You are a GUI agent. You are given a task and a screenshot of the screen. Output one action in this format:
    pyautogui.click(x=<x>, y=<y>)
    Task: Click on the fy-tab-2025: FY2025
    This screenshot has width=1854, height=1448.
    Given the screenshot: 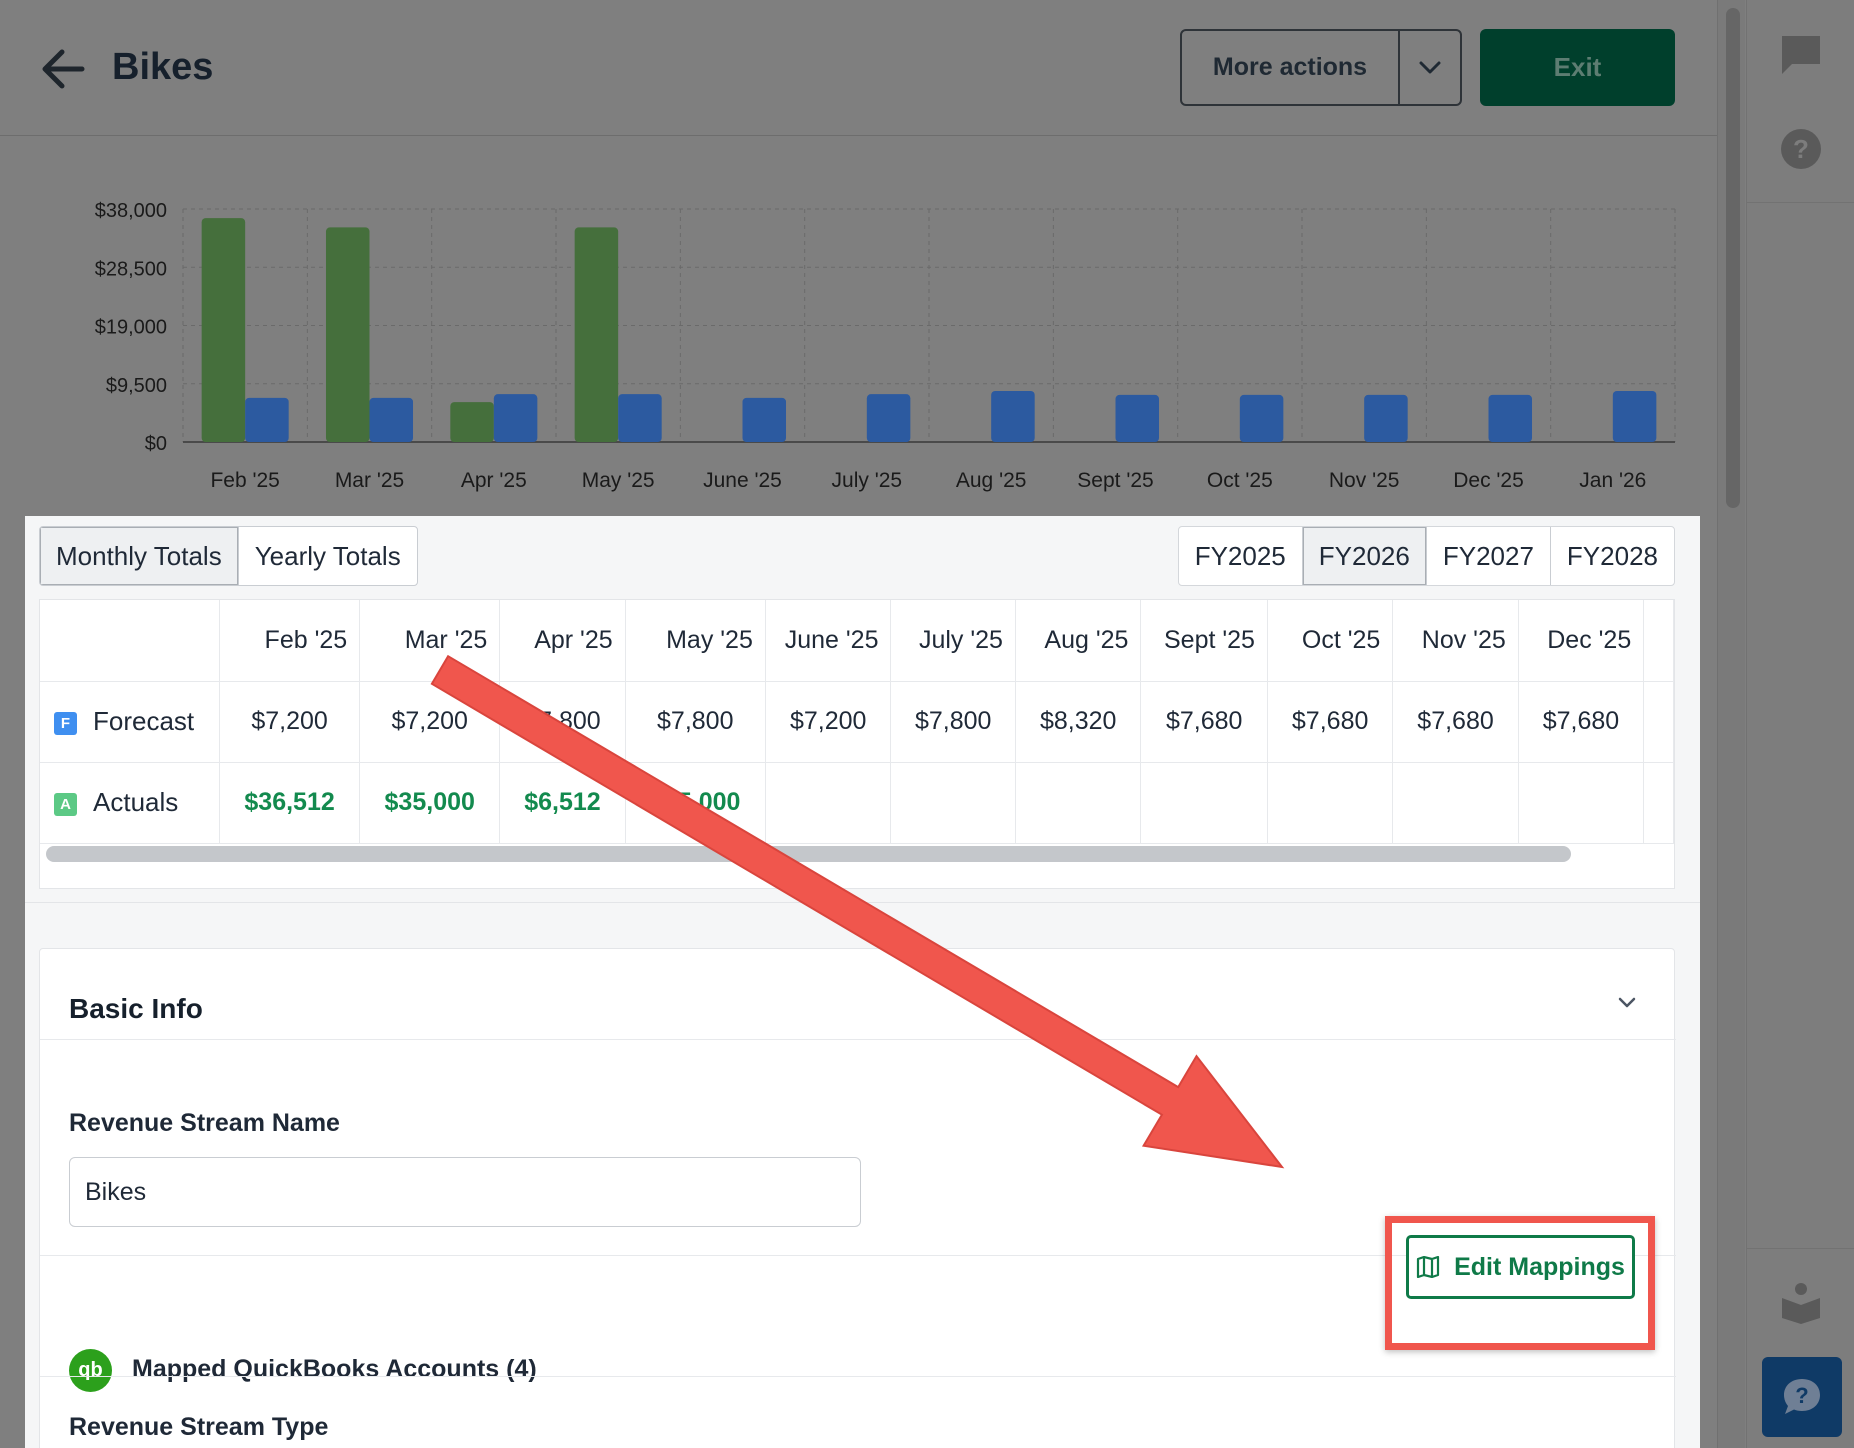 What is the action you would take?
    pyautogui.click(x=1241, y=556)
    